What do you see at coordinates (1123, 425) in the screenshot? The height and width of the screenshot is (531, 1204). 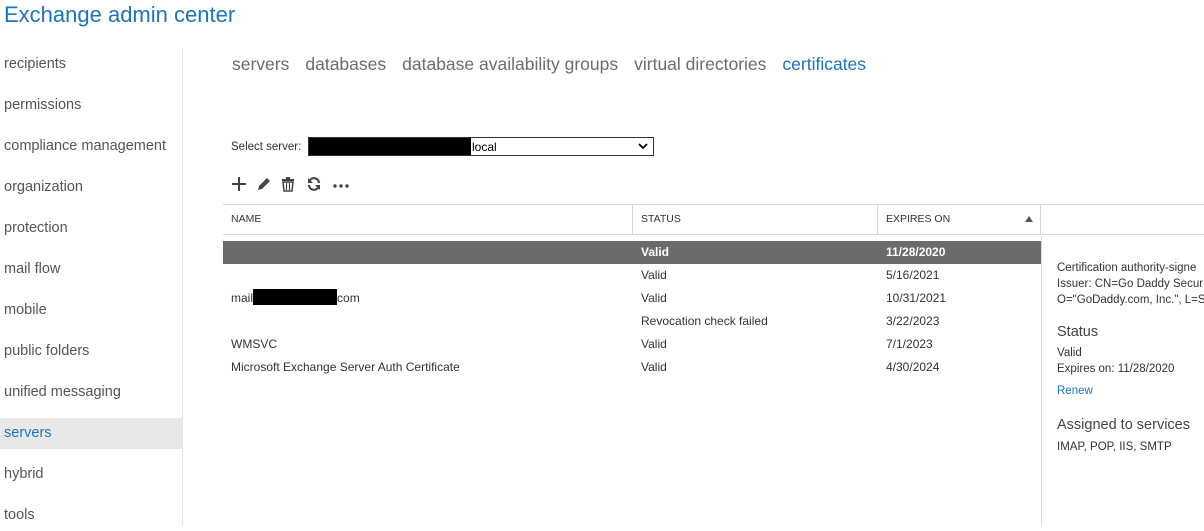 I see `details-services-heading: Assigned to services` at bounding box center [1123, 425].